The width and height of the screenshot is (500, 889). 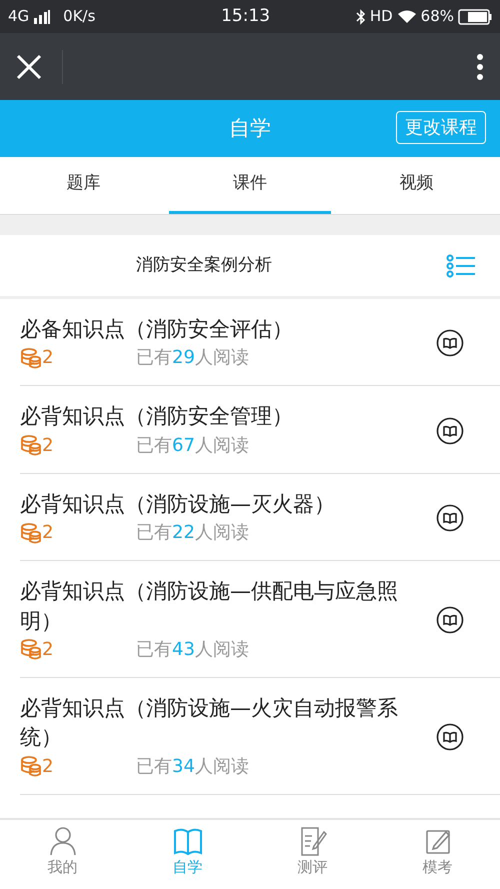 I want to click on network-speed: 0K/s, so click(x=79, y=17).